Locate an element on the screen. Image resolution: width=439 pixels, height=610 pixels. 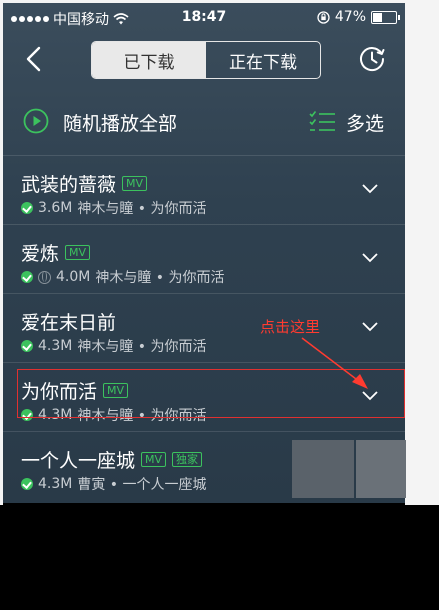
battery-icon is located at coordinates (385, 17).